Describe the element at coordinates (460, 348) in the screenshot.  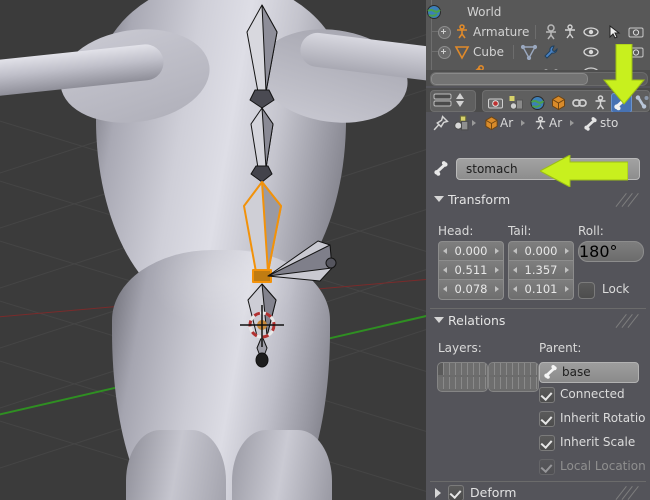
I see `layers-label: Layers:` at that location.